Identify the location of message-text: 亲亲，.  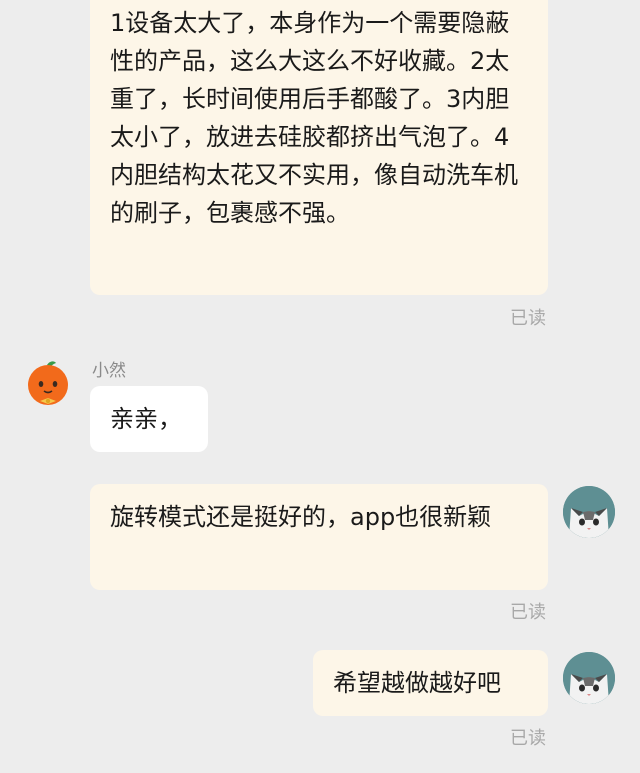
(146, 419).